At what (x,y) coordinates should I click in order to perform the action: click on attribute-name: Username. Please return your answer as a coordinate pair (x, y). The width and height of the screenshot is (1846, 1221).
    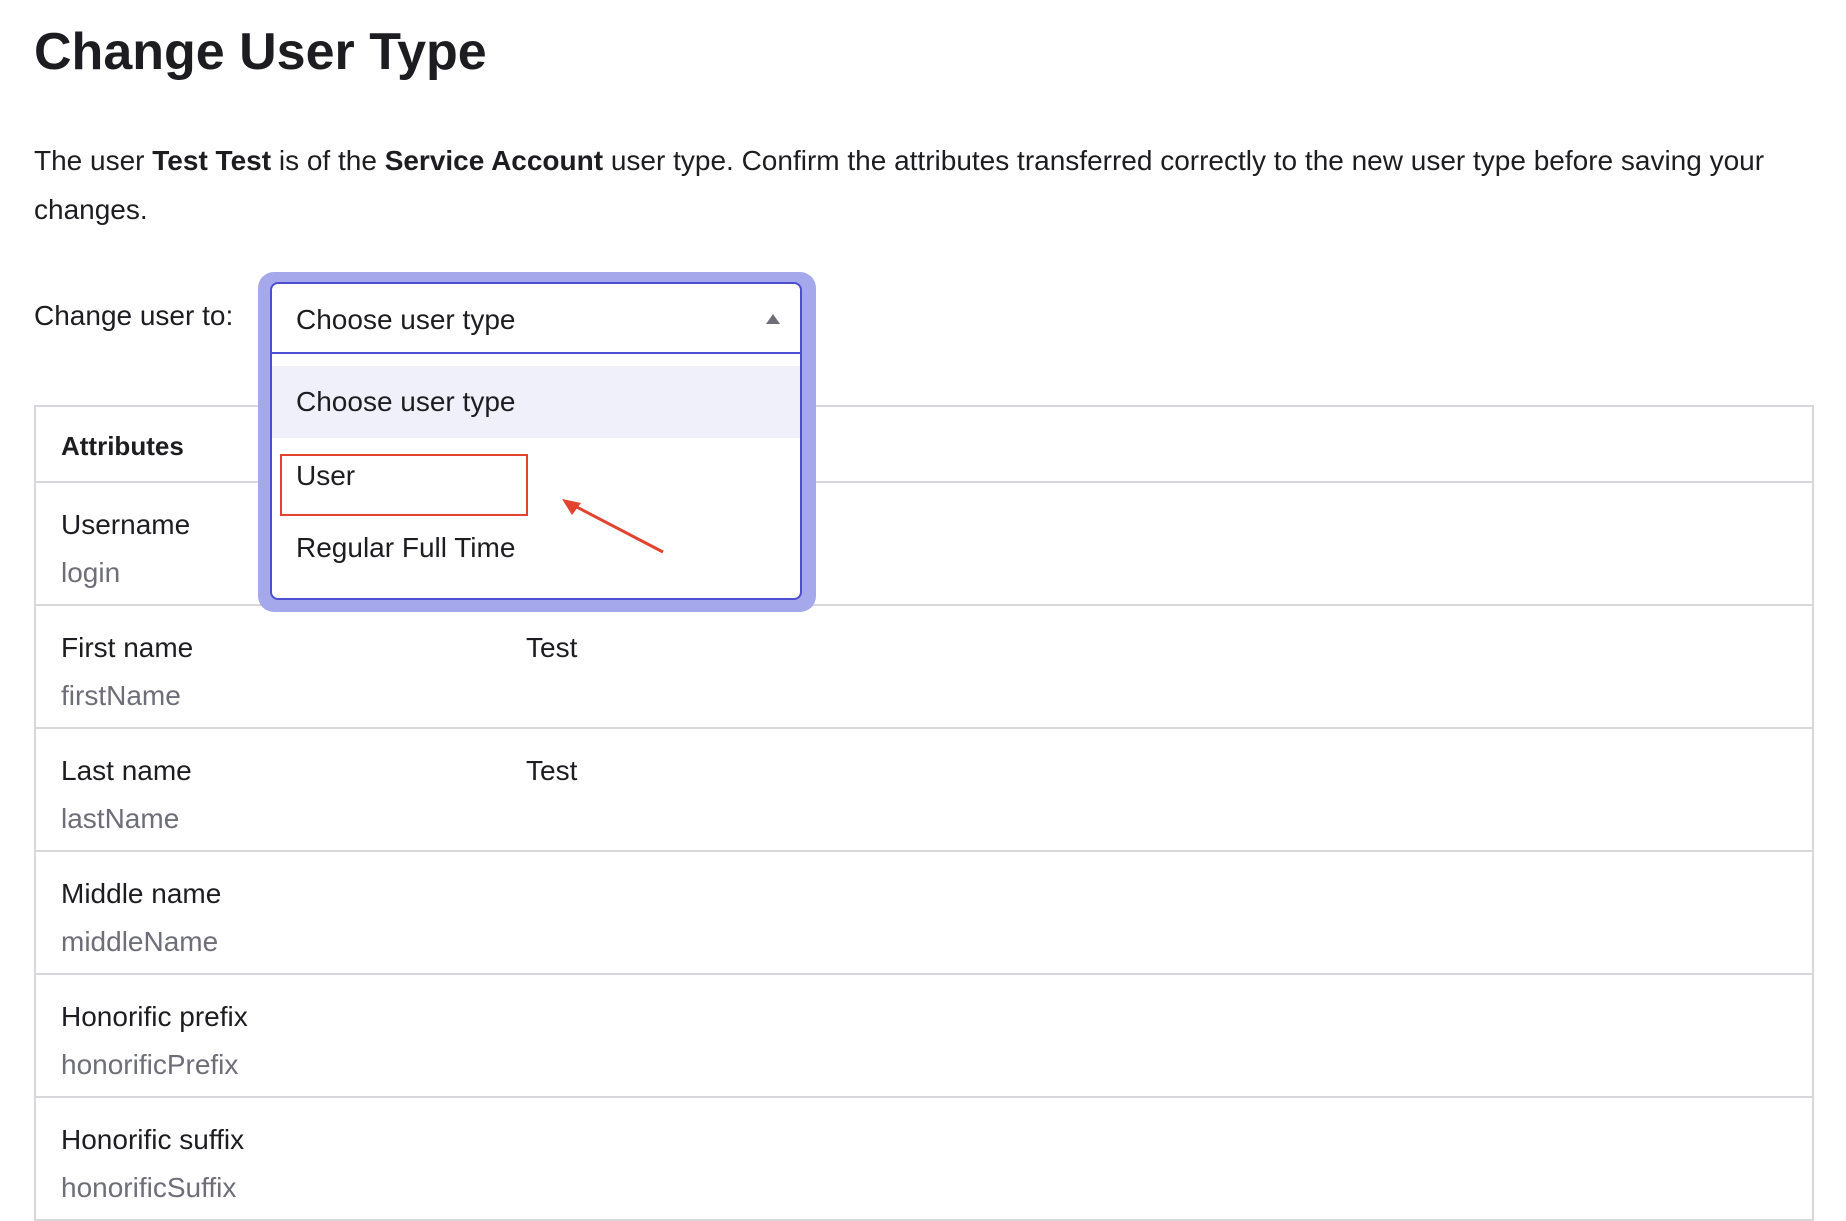
    Looking at the image, I should click on (126, 524).